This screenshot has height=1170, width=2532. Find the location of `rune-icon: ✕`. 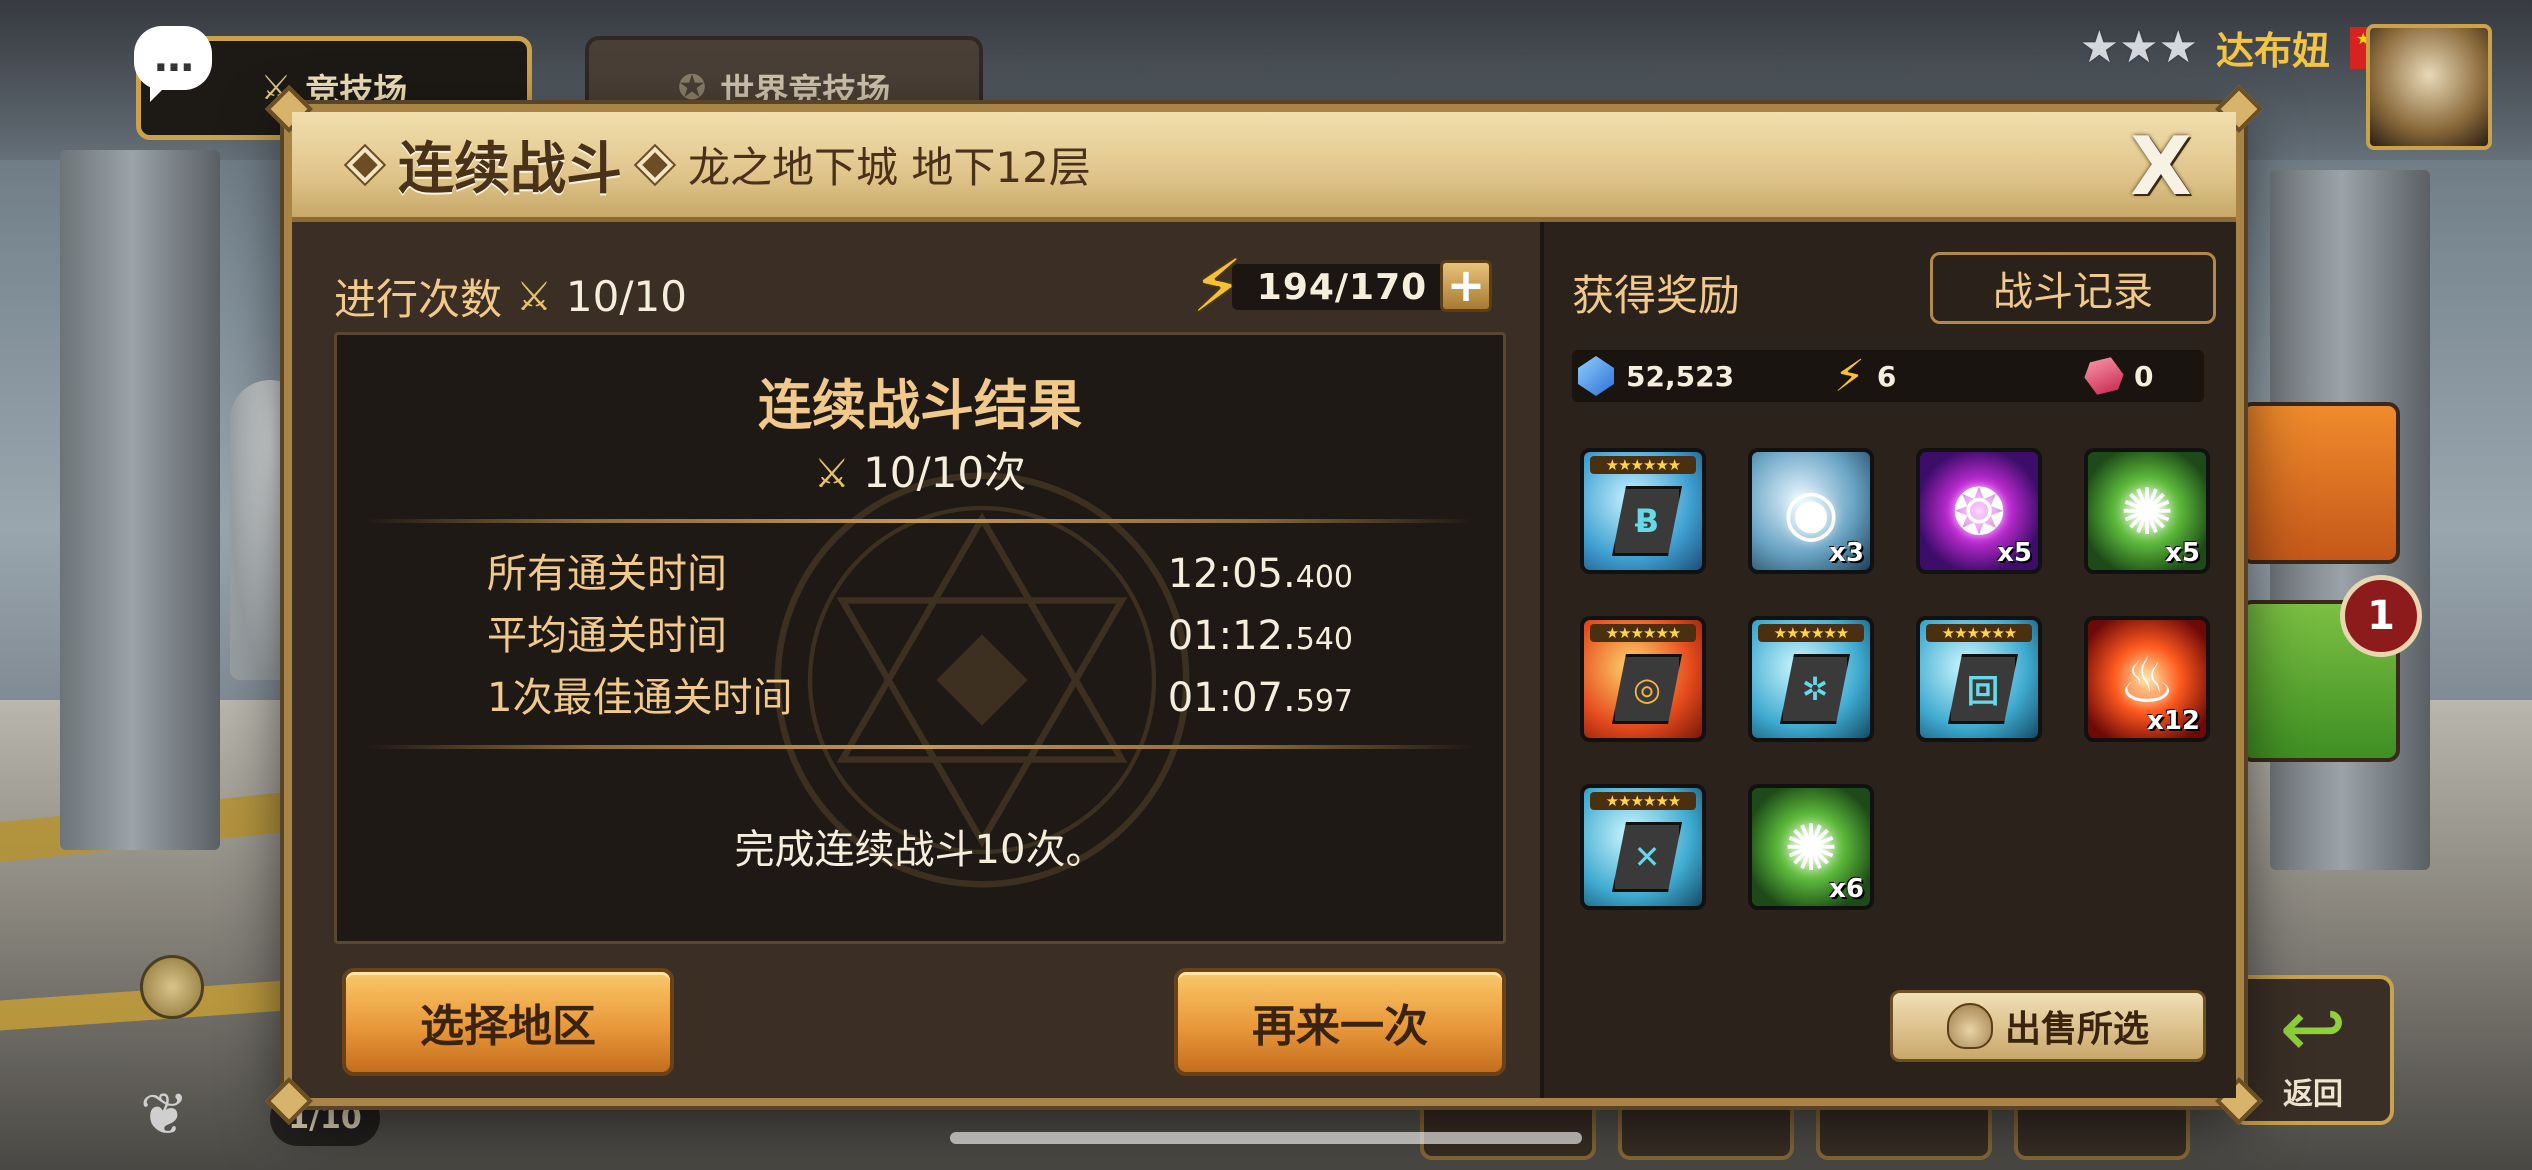

rune-icon: ✕ is located at coordinates (1647, 857).